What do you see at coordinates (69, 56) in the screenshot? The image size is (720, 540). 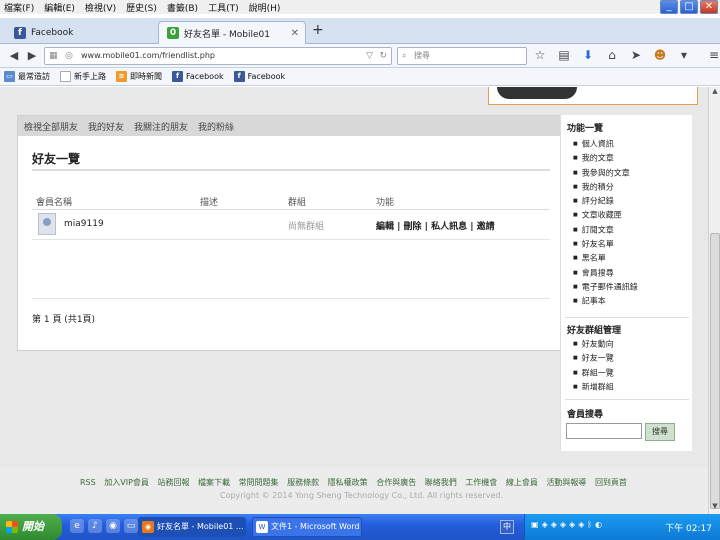 I see `globe-icon: ◎` at bounding box center [69, 56].